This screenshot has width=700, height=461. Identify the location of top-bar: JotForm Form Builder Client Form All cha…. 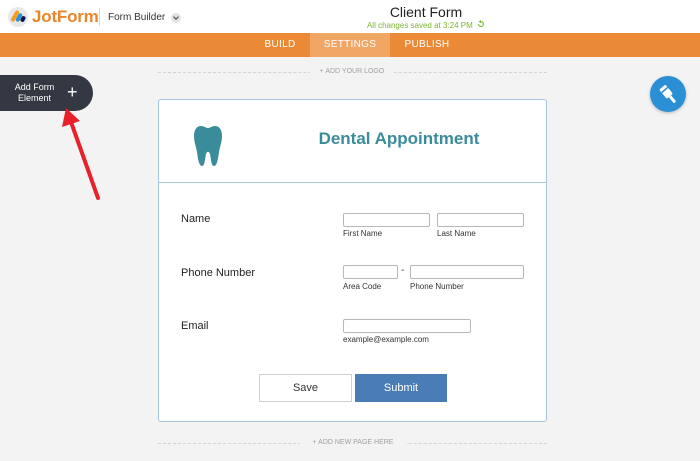
(350, 16).